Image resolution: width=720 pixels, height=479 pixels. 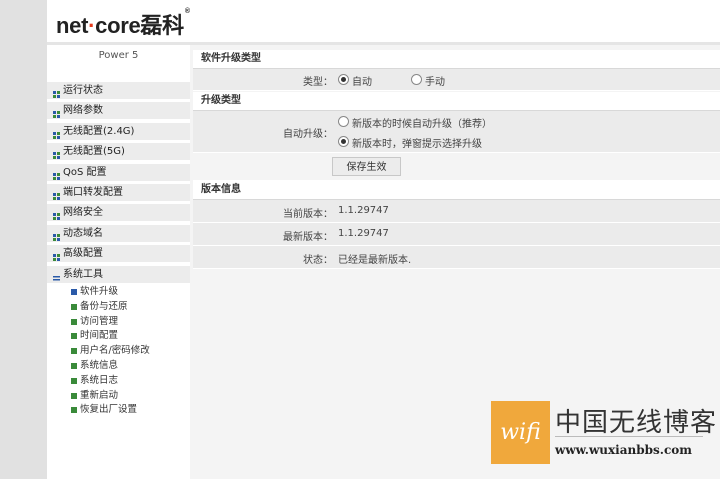 I want to click on sidebar-item-label: 无线配置(5G), so click(x=94, y=151).